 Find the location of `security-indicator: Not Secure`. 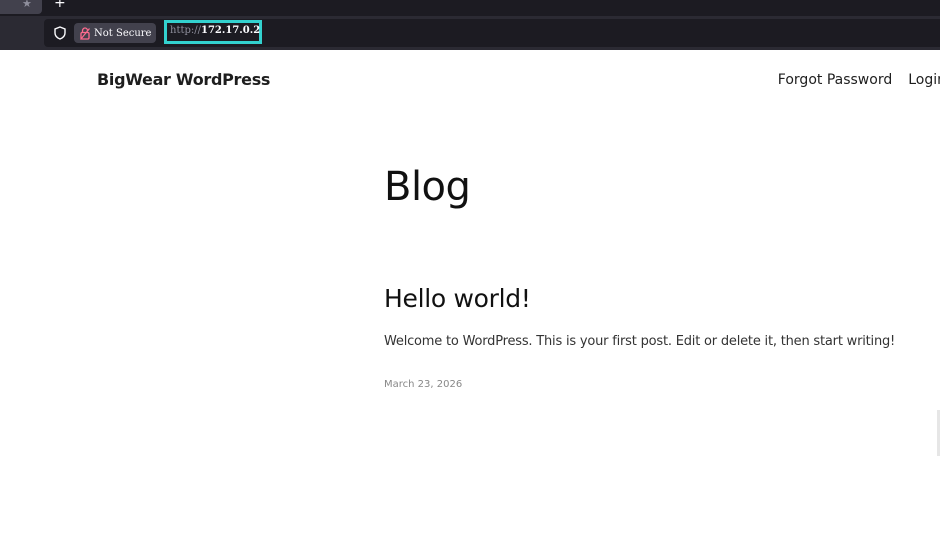

security-indicator: Not Secure is located at coordinates (115, 33).